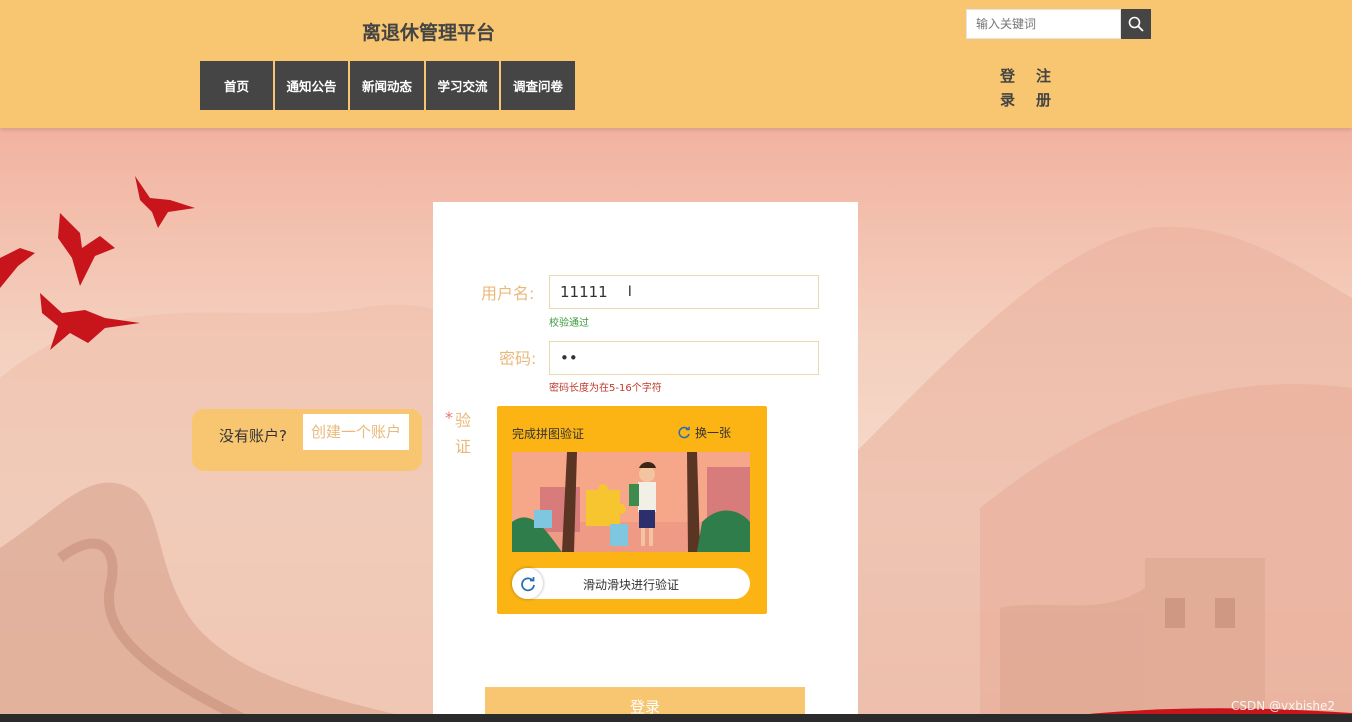  I want to click on captcha-refresh-button: 换一张, so click(704, 432).